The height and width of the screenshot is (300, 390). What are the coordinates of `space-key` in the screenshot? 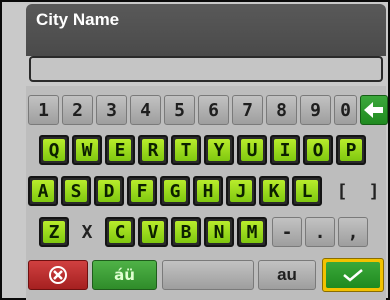 It's located at (208, 275).